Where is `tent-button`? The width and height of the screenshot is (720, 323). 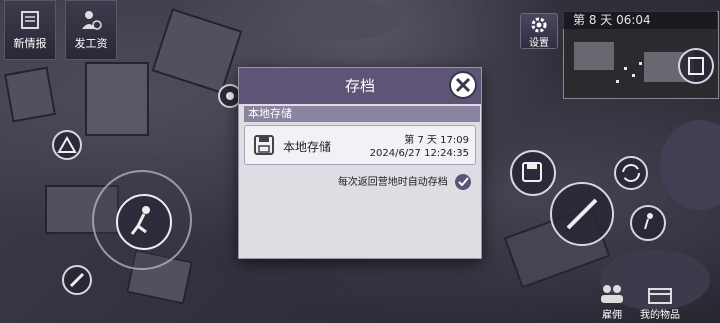
tent-button is located at coordinates (67, 145).